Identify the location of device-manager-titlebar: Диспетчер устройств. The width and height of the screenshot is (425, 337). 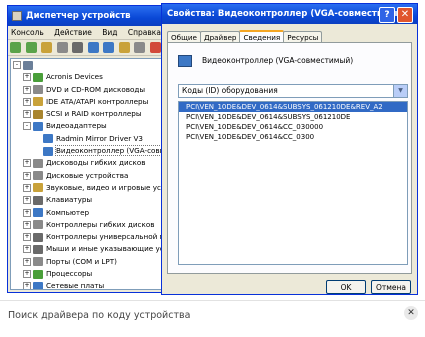
(91, 16).